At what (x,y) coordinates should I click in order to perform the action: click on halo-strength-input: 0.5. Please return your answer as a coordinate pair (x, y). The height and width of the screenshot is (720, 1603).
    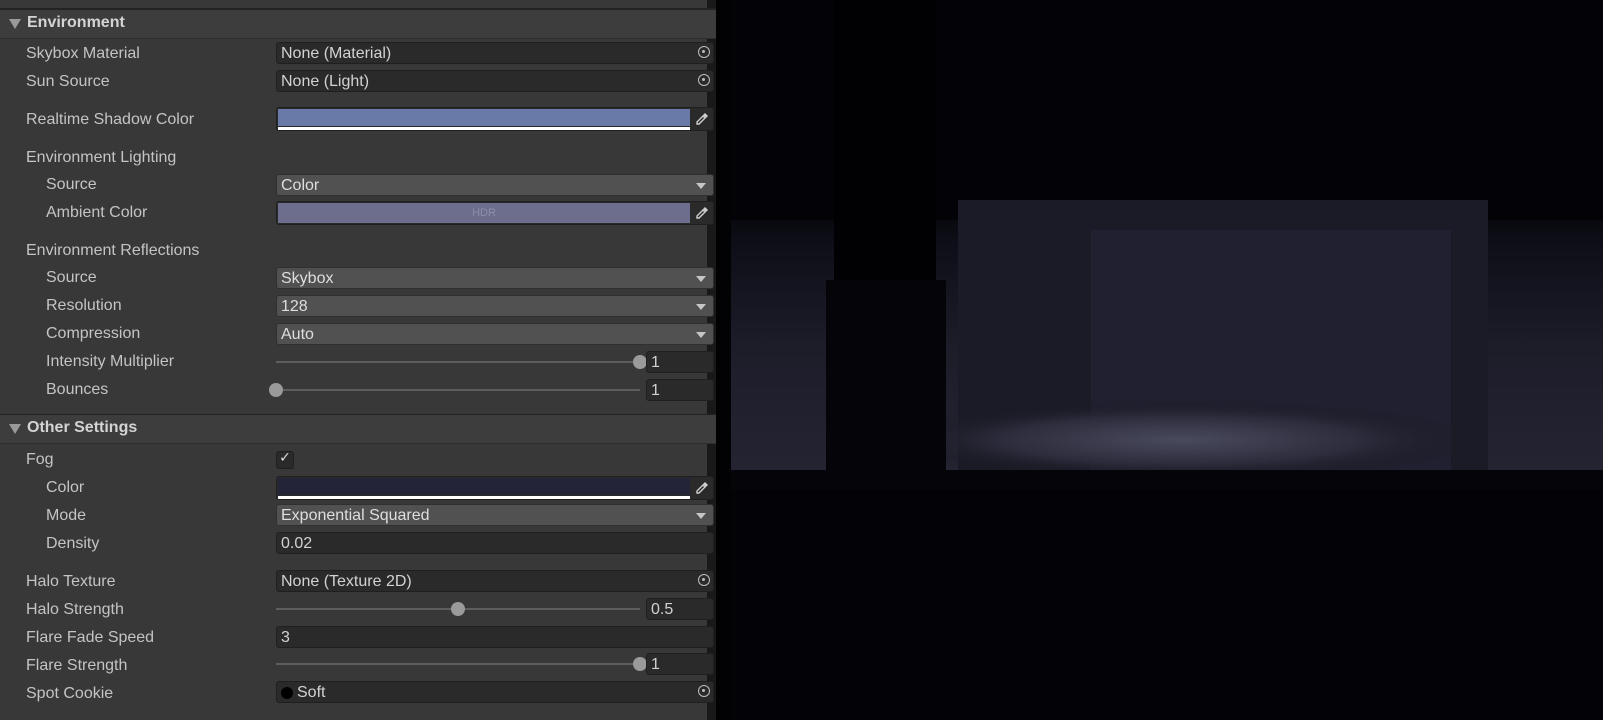
    Looking at the image, I should click on (680, 609).